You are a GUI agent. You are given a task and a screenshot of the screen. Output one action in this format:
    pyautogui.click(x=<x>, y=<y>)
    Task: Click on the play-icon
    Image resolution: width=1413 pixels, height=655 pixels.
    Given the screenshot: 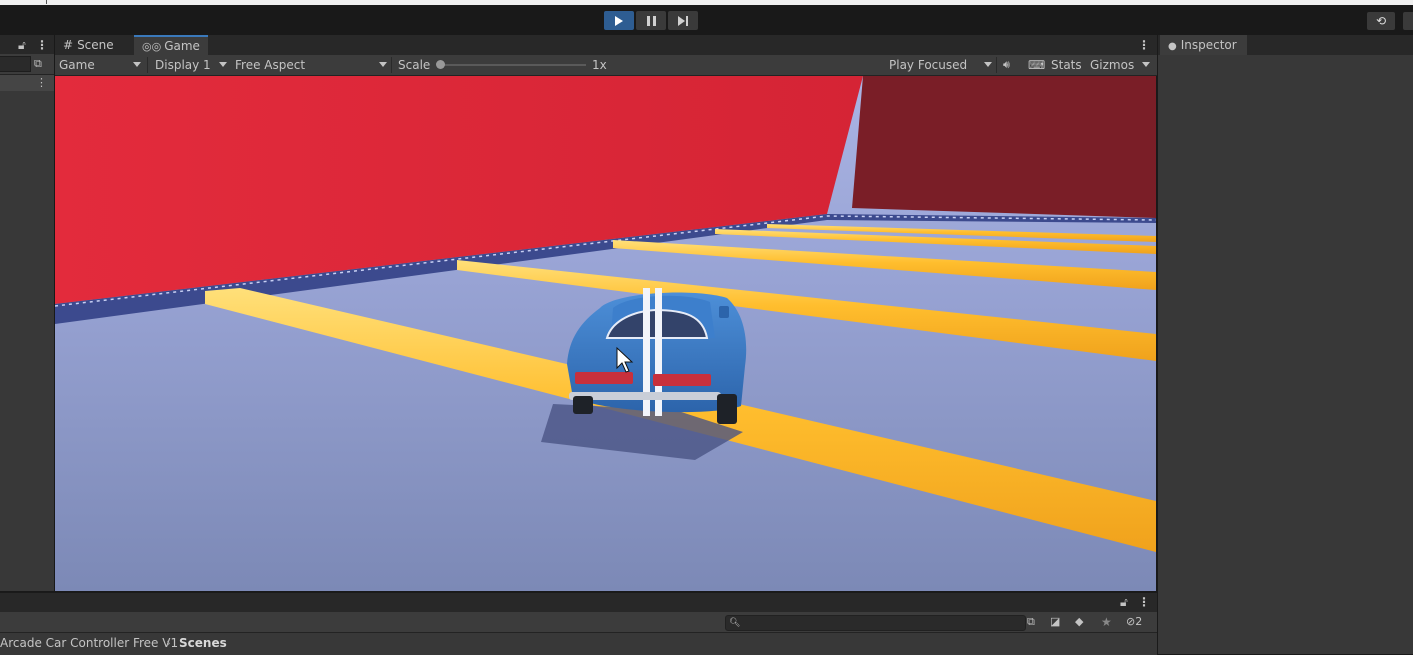 What is the action you would take?
    pyautogui.click(x=619, y=20)
    